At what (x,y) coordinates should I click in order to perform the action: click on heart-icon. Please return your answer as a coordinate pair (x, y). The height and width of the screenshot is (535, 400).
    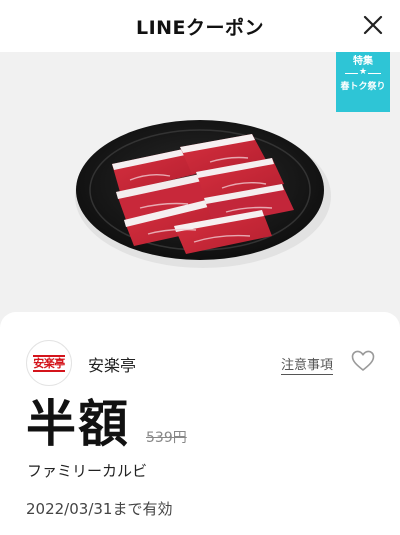
    Looking at the image, I should click on (363, 360).